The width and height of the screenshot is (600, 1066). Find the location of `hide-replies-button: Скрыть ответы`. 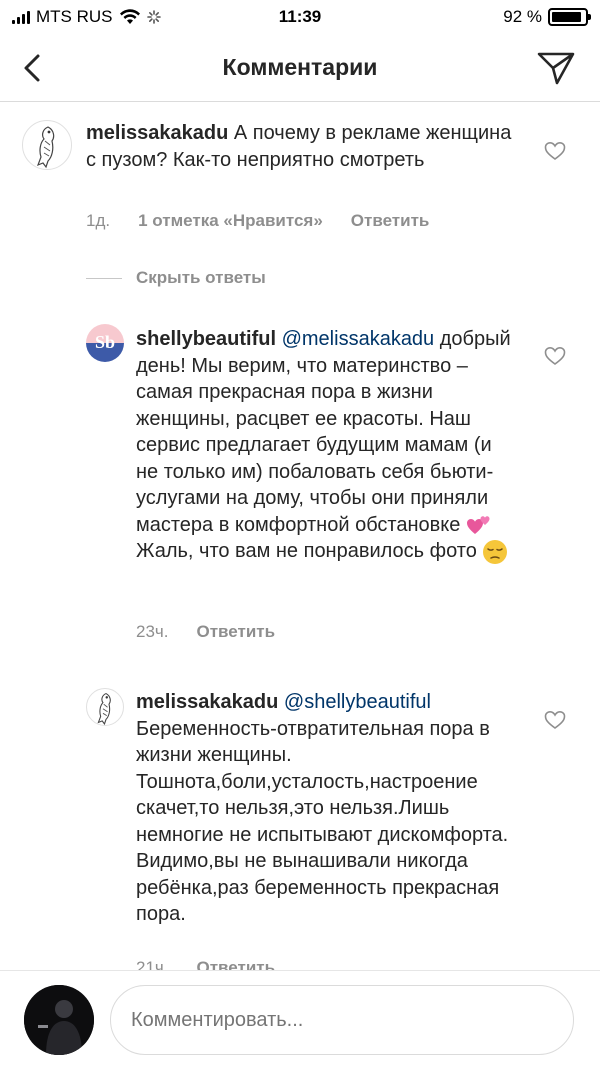

hide-replies-button: Скрыть ответы is located at coordinates (176, 278).